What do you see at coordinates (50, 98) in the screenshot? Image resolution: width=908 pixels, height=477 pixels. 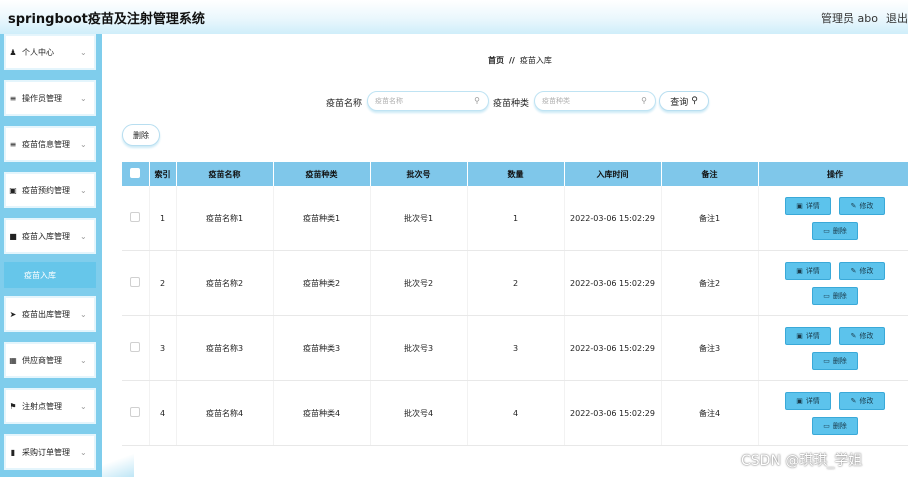 I see `sidebar-item-operators: ≡ 操作员管理 ⌄` at bounding box center [50, 98].